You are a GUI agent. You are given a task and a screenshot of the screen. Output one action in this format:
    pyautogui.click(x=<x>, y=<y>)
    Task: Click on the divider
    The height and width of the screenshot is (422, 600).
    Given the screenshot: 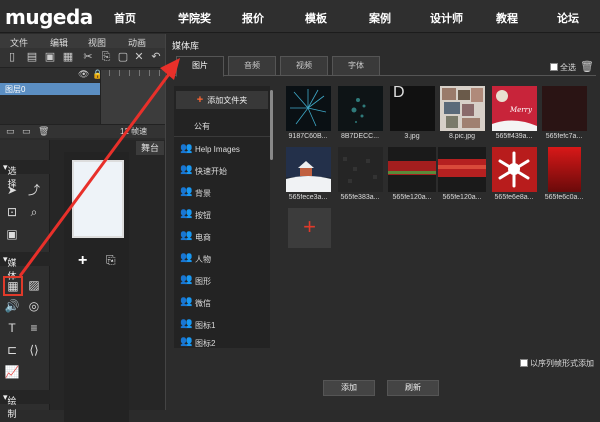 What is the action you would take?
    pyautogui.click(x=222, y=136)
    